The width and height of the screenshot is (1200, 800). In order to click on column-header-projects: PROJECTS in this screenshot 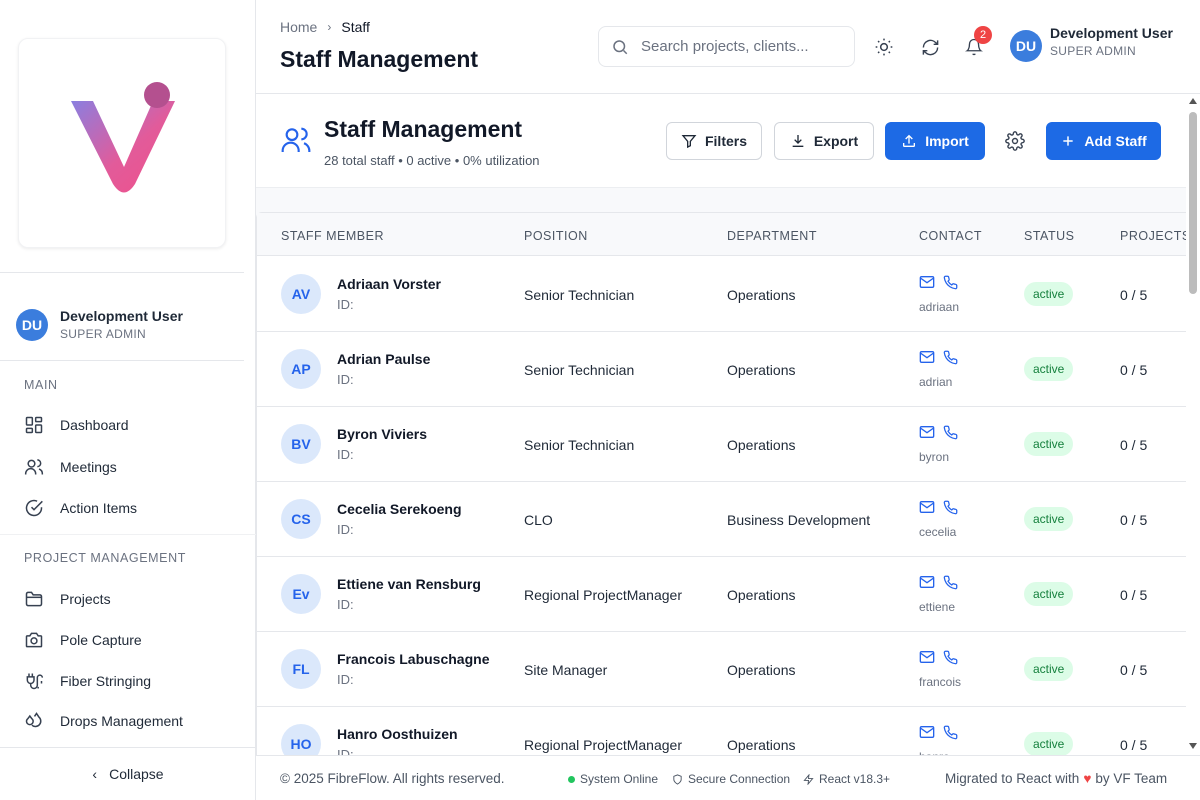, I will do `click(1153, 236)`.